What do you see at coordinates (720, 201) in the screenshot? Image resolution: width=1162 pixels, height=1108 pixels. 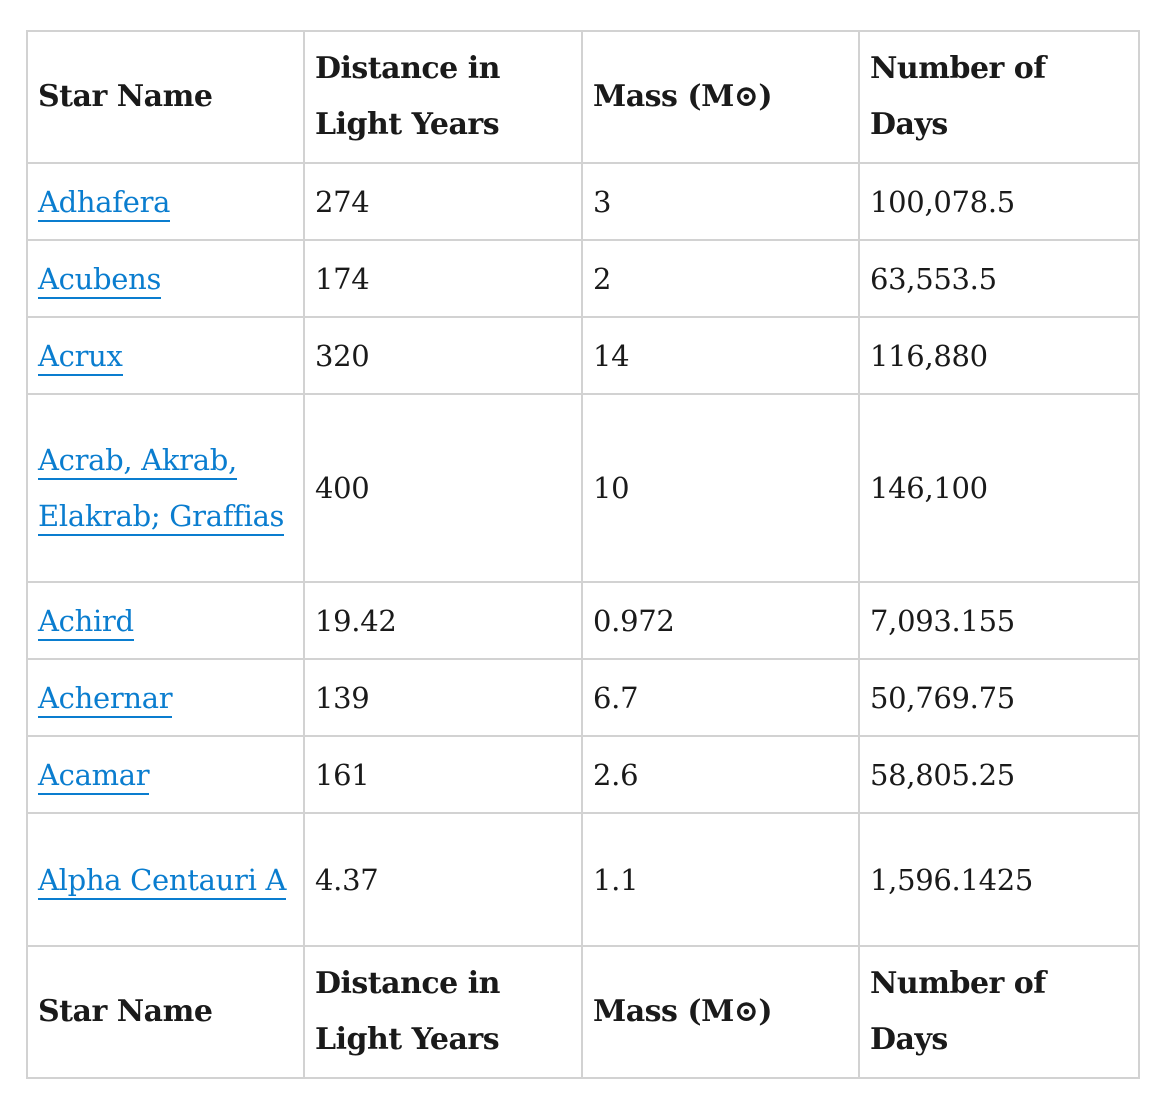 I see `mass-cell: 3` at bounding box center [720, 201].